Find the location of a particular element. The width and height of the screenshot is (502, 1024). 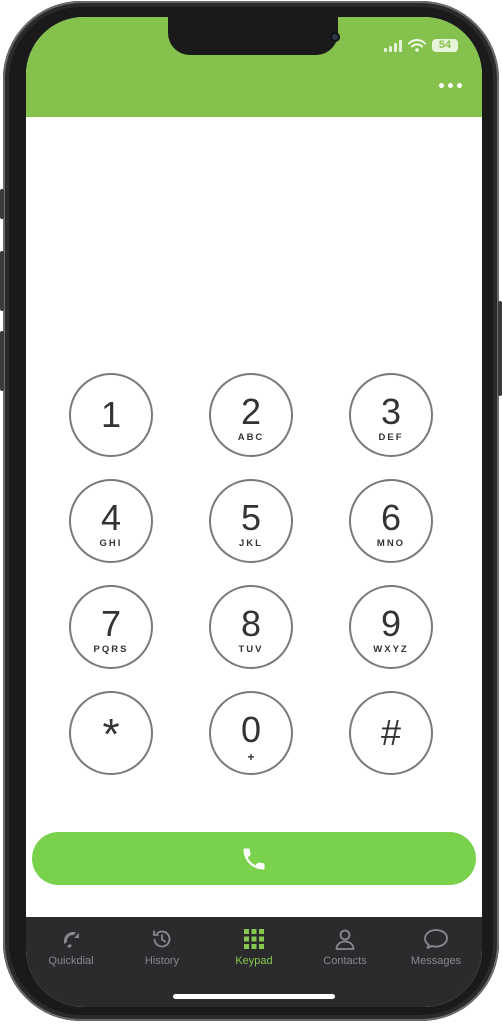

history-icon is located at coordinates (162, 939).